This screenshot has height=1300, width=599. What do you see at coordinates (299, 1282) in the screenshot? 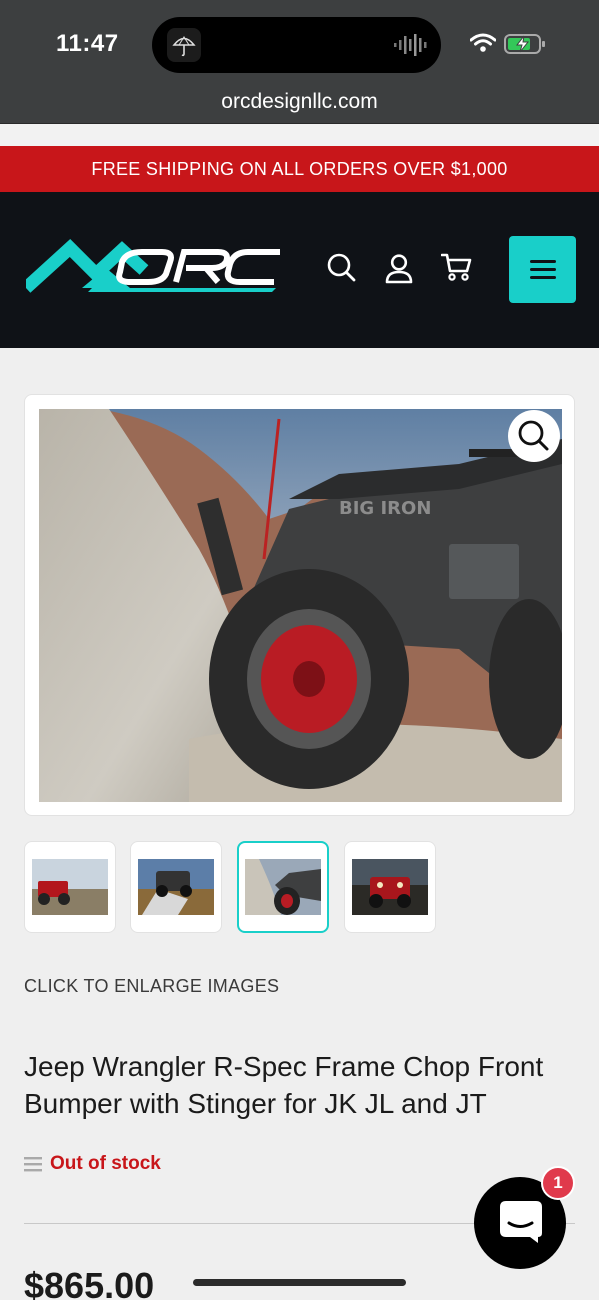
I see `home-indicator` at bounding box center [299, 1282].